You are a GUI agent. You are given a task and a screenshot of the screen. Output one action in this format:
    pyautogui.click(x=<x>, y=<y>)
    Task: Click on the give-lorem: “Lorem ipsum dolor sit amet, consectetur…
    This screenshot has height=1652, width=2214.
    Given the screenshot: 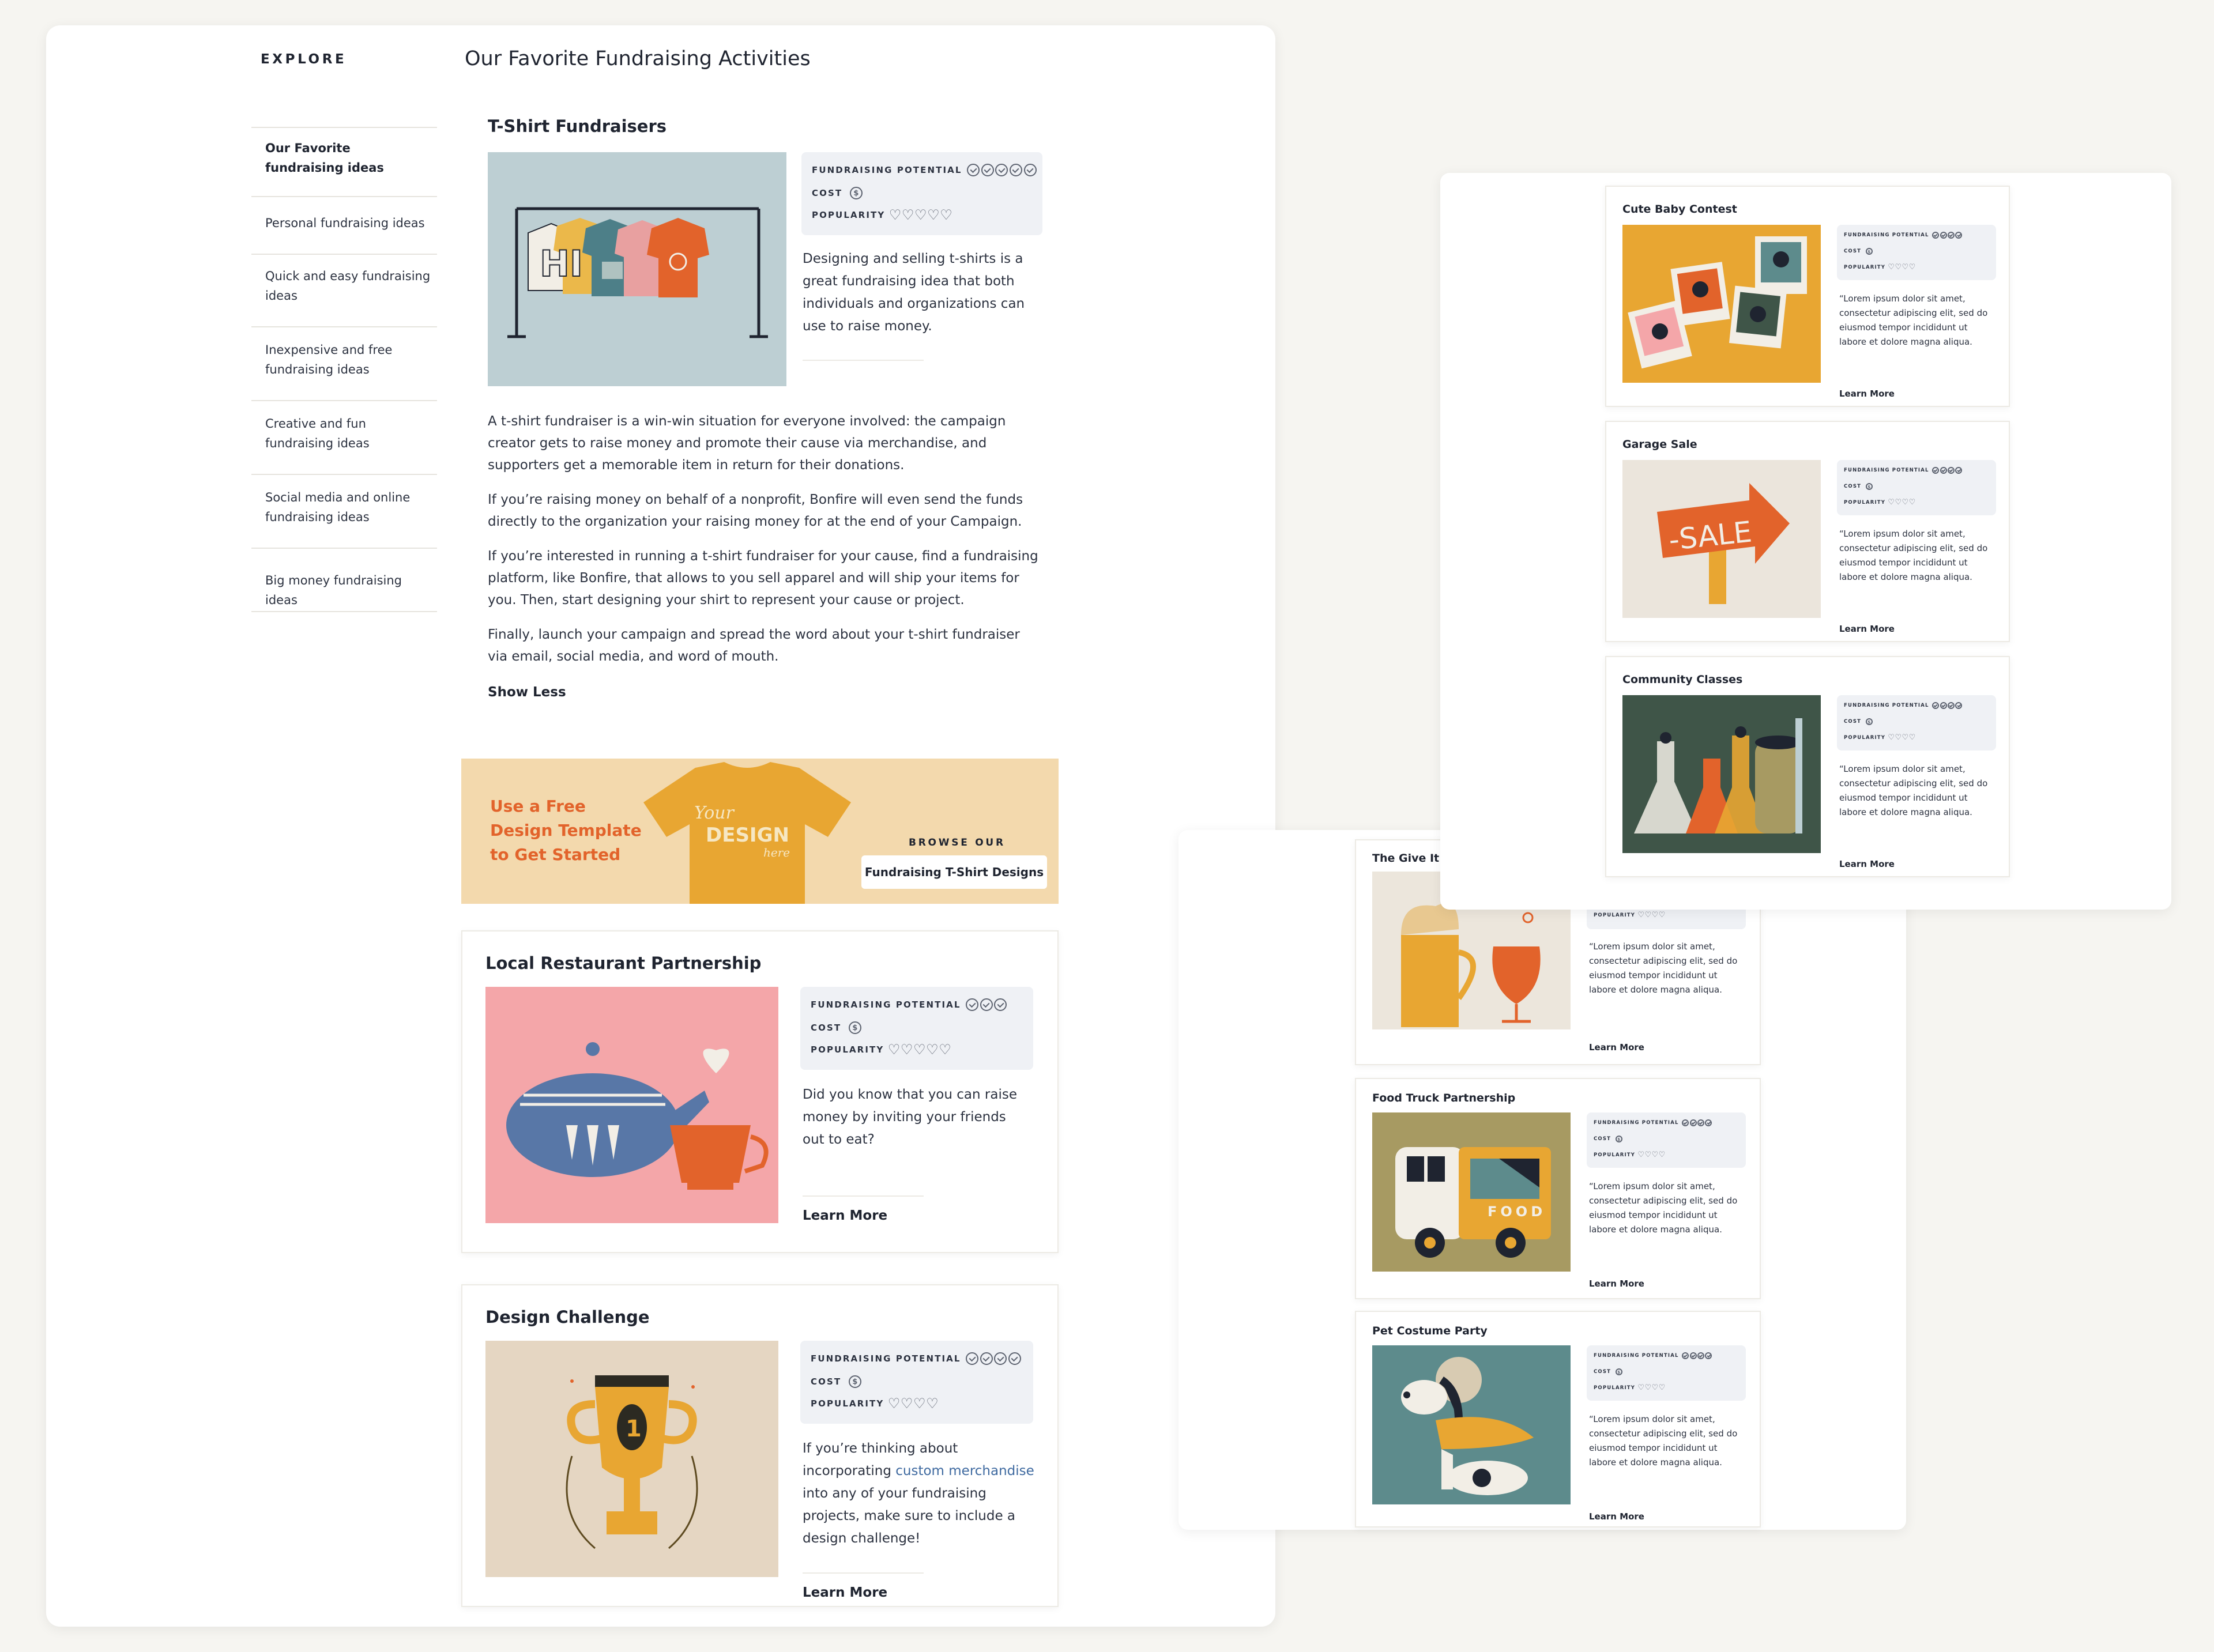 What is the action you would take?
    pyautogui.click(x=1663, y=968)
    